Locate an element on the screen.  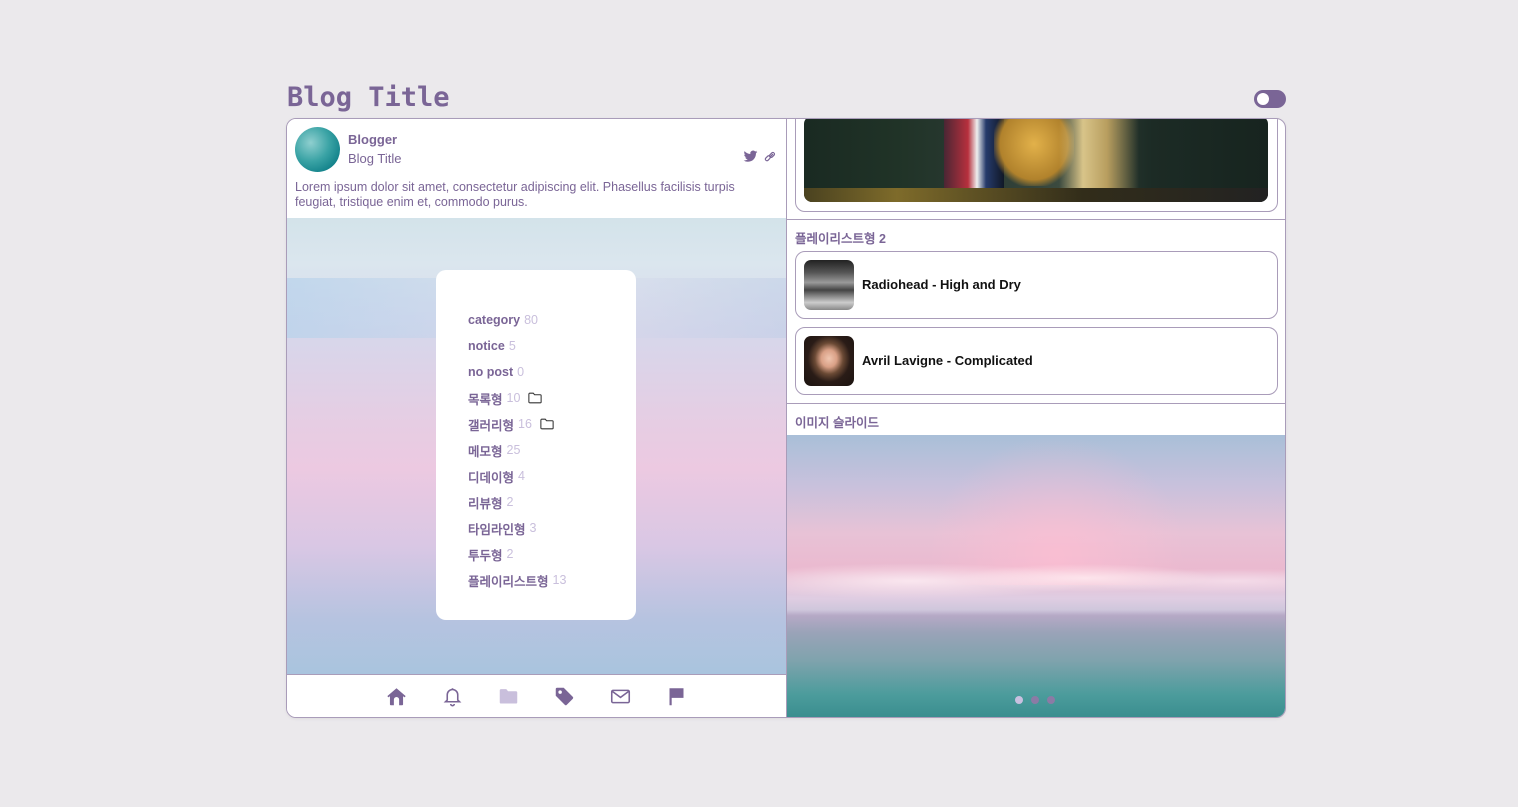
toggle-knob is located at coordinates (1263, 99).